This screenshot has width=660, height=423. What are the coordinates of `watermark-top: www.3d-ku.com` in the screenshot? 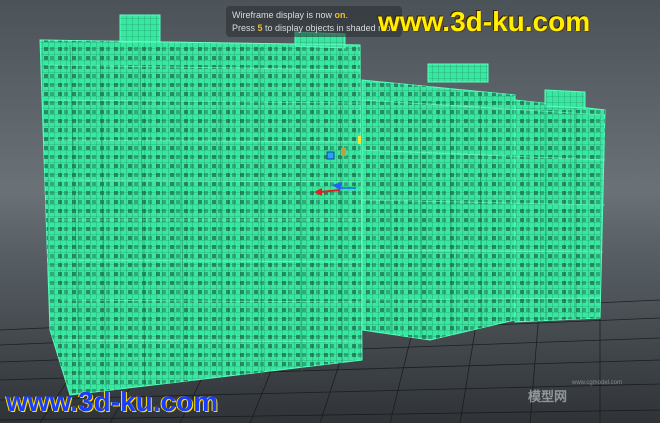 It's located at (484, 21).